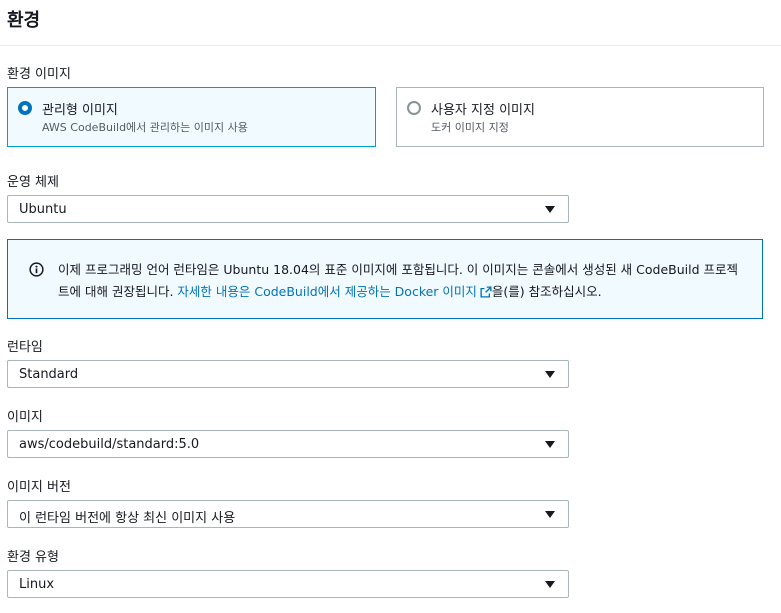 The height and width of the screenshot is (613, 781). Describe the element at coordinates (288, 444) in the screenshot. I see `image-select: aws/codebuild/standard:5.0` at that location.